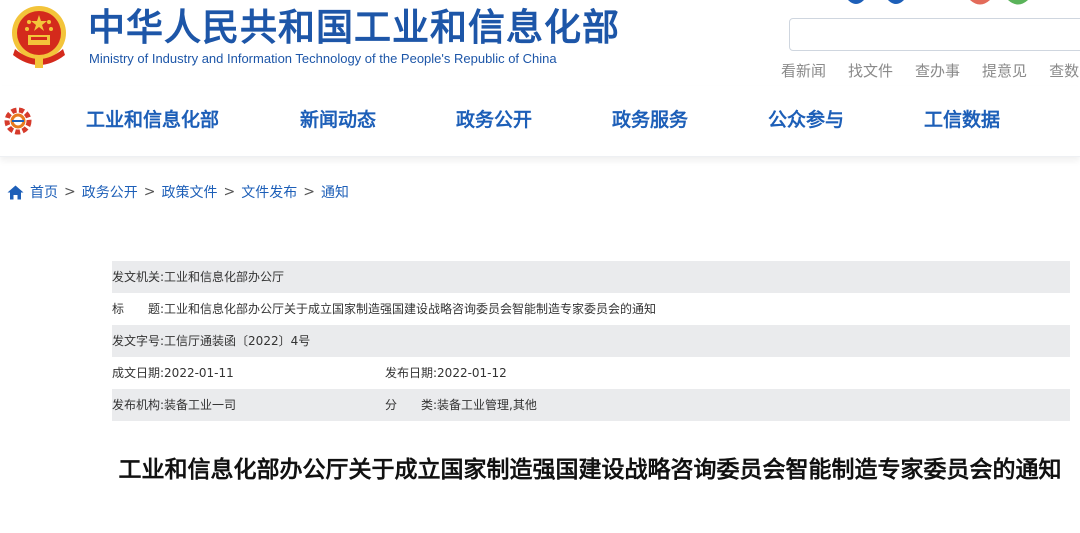 The width and height of the screenshot is (1080, 533). What do you see at coordinates (472, 373) in the screenshot?
I see `meta-published-date-value: 2022-01-12` at bounding box center [472, 373].